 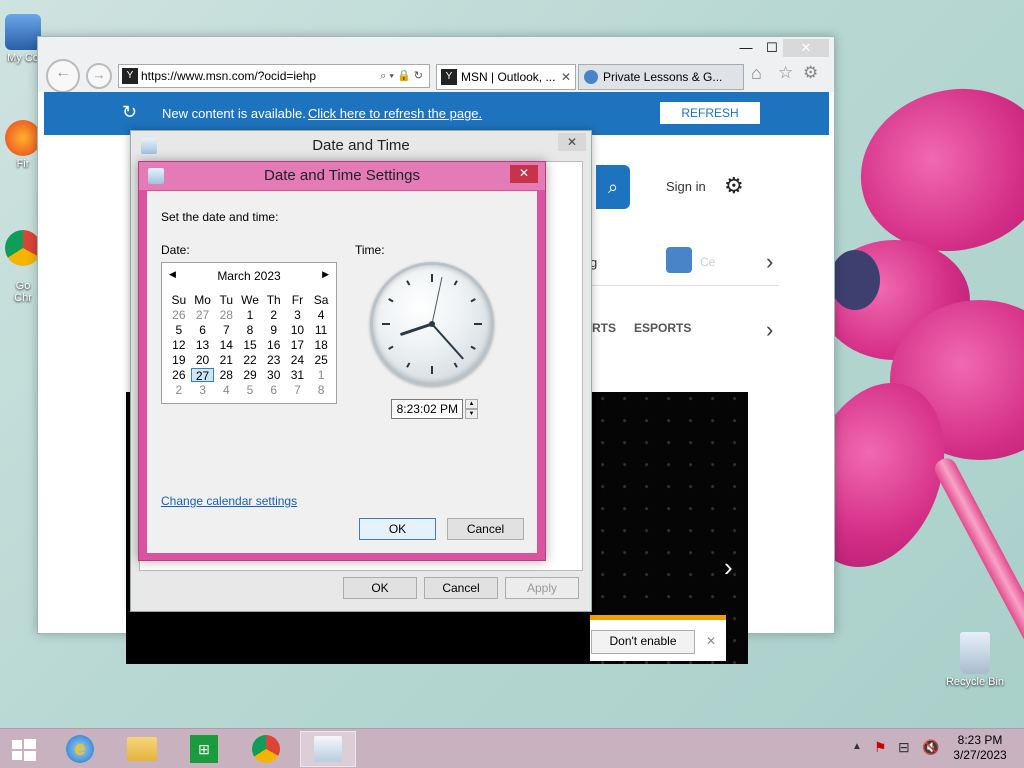 What do you see at coordinates (229, 501) in the screenshot?
I see `change-calendar-settings-link: Change calendar settings` at bounding box center [229, 501].